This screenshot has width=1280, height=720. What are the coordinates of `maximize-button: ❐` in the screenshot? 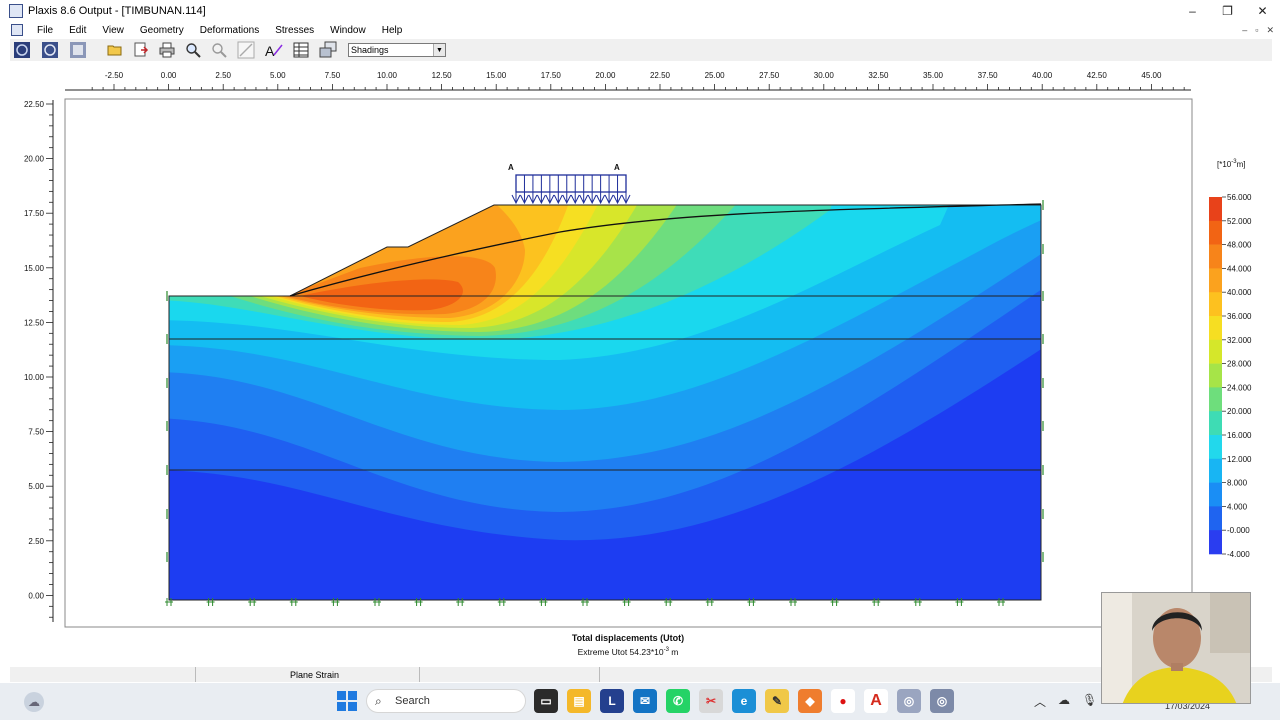 It's located at (1227, 11).